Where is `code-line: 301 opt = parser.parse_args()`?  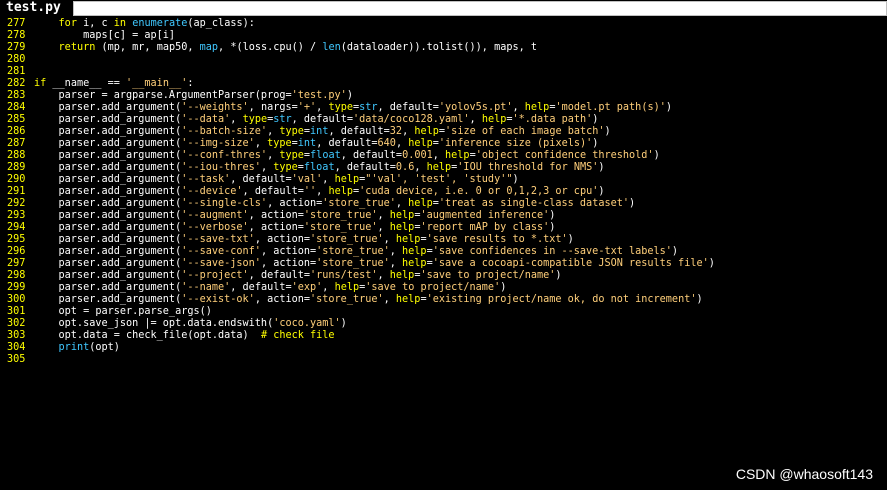 code-line: 301 opt = parser.parse_args() is located at coordinates (106, 312).